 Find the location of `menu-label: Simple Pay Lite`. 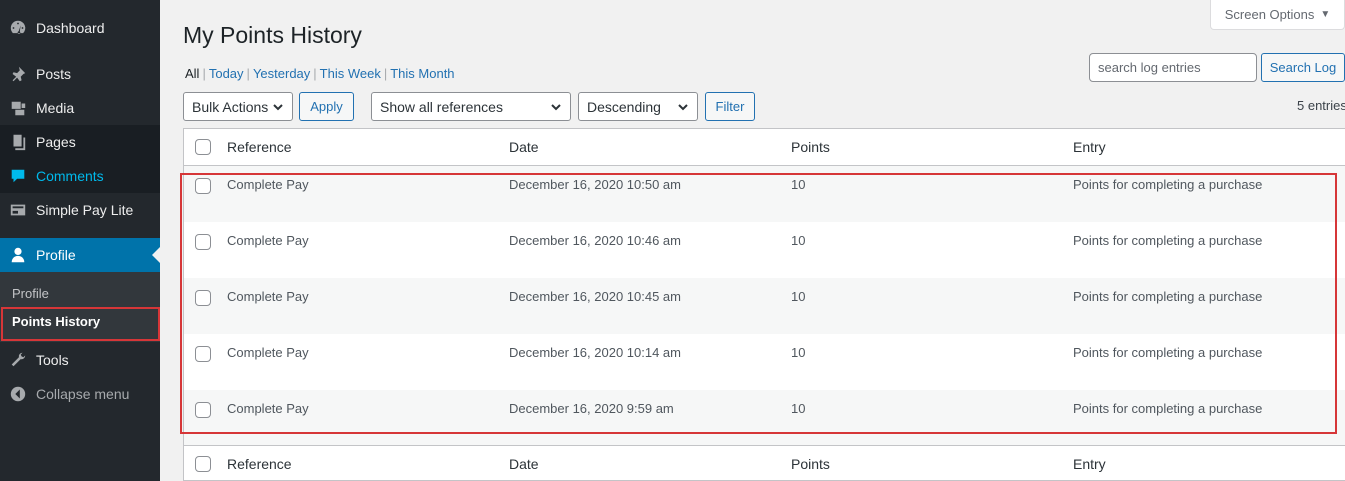

menu-label: Simple Pay Lite is located at coordinates (85, 210).